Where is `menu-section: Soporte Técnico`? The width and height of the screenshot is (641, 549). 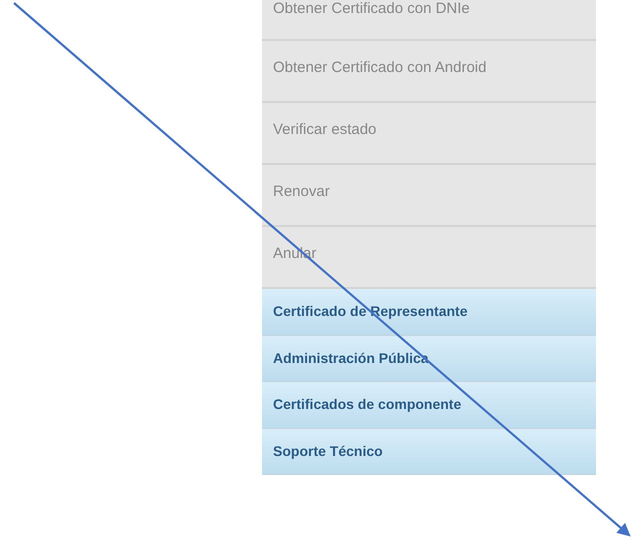
menu-section: Soporte Técnico is located at coordinates (429, 451).